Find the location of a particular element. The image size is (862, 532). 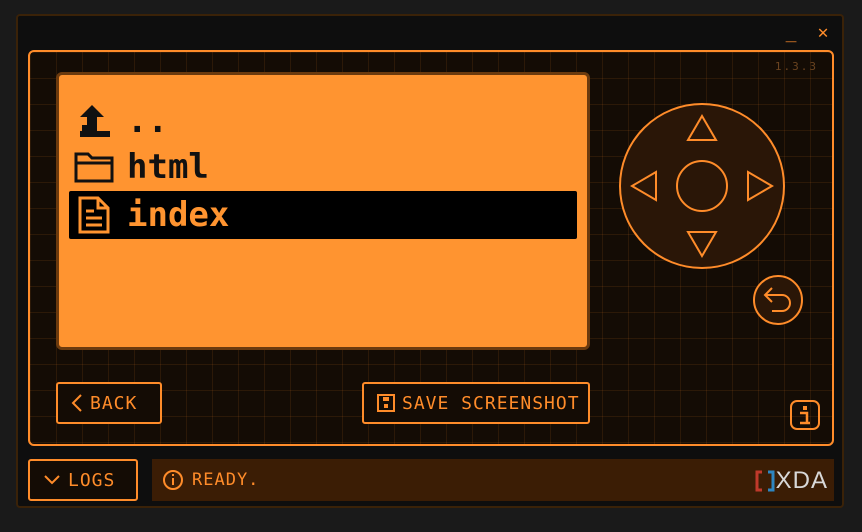

window-controls: _ ✕ is located at coordinates (807, 33).